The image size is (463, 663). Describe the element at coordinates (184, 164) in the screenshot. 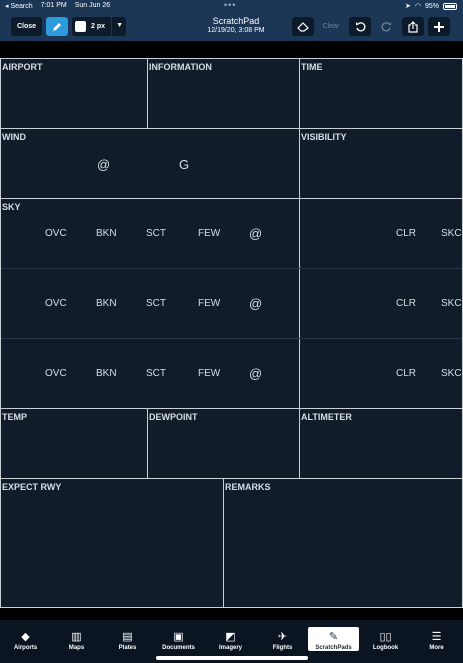

I see `wind-gust-symbol: G` at that location.